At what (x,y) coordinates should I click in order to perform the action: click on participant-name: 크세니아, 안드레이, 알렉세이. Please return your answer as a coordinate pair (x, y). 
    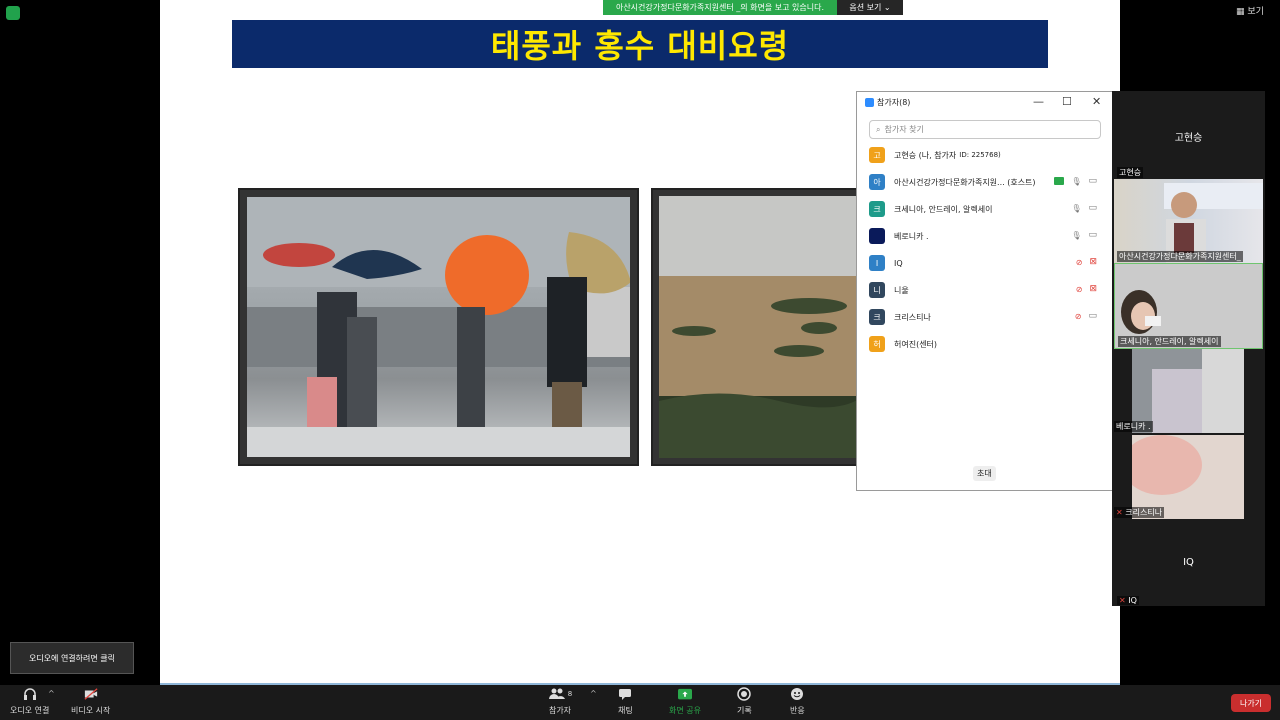
    Looking at the image, I should click on (943, 209).